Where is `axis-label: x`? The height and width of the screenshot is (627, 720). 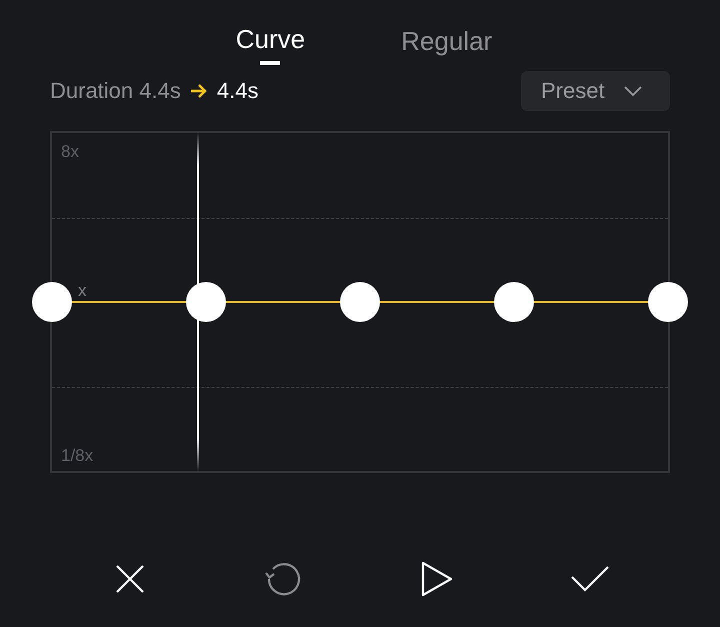 axis-label: x is located at coordinates (82, 291).